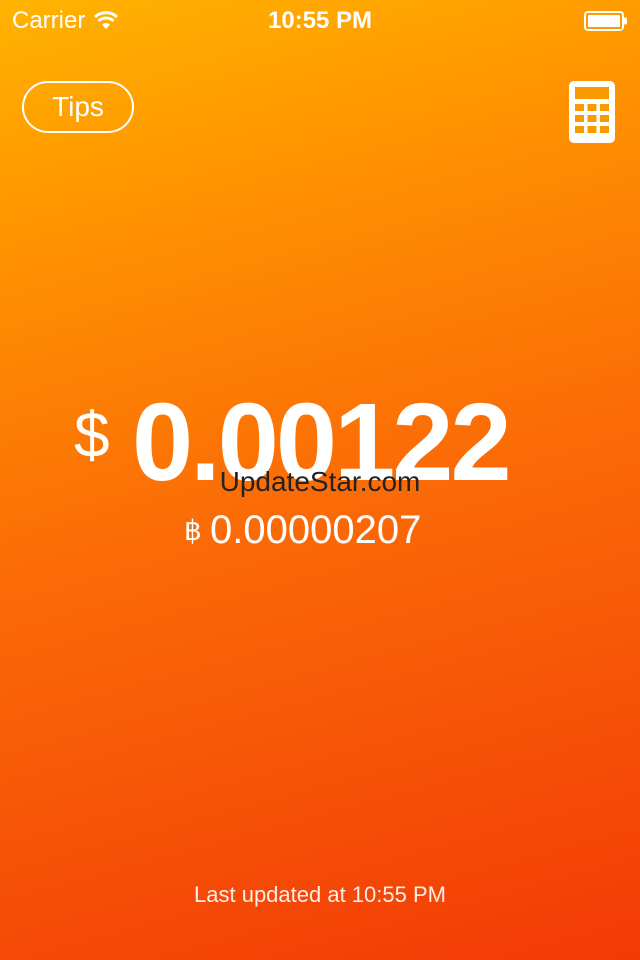  What do you see at coordinates (605, 21) in the screenshot?
I see `battery-icon` at bounding box center [605, 21].